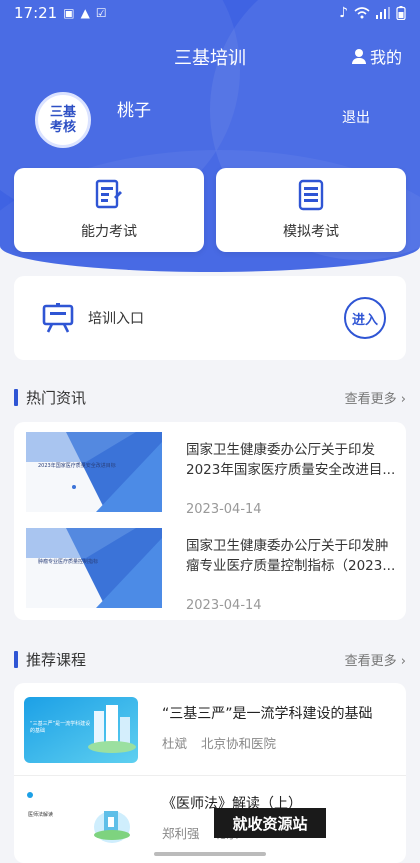  I want to click on mute-icon: ♪, so click(343, 13).